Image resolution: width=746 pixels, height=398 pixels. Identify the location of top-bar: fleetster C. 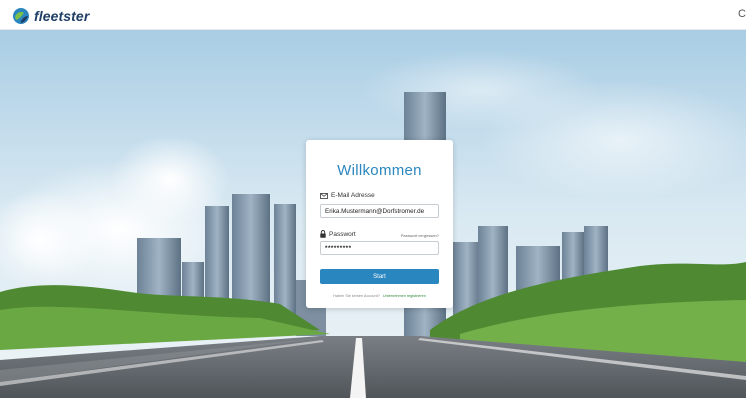
(373, 15).